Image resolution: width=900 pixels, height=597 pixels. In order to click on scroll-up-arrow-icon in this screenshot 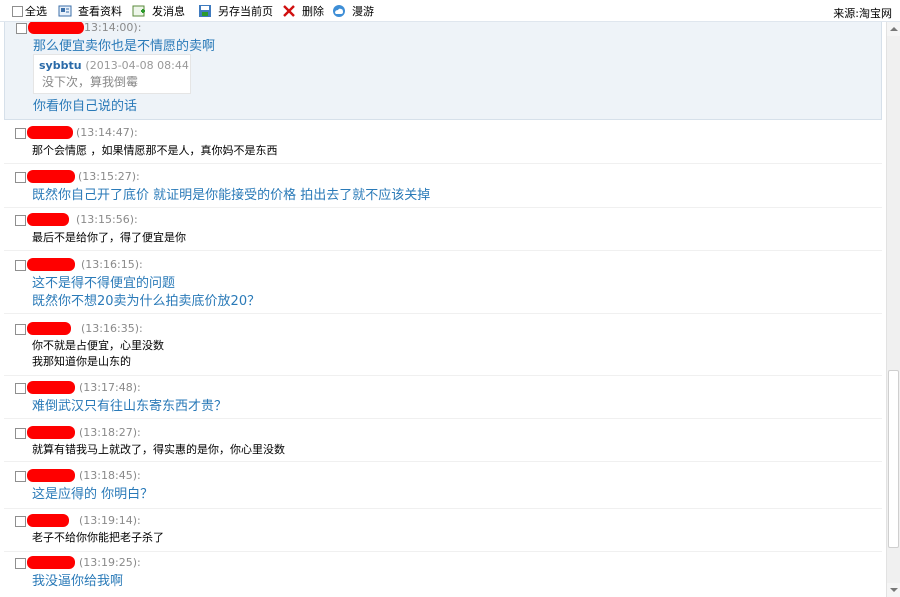, I will do `click(893, 29)`.